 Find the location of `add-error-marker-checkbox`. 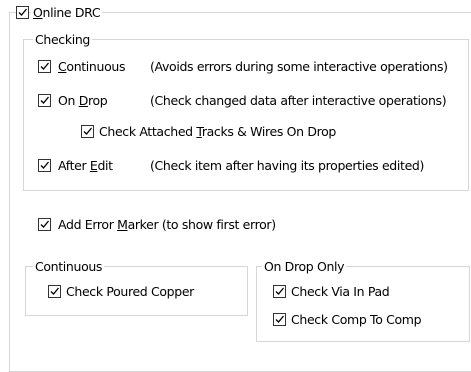

add-error-marker-checkbox is located at coordinates (44, 224).